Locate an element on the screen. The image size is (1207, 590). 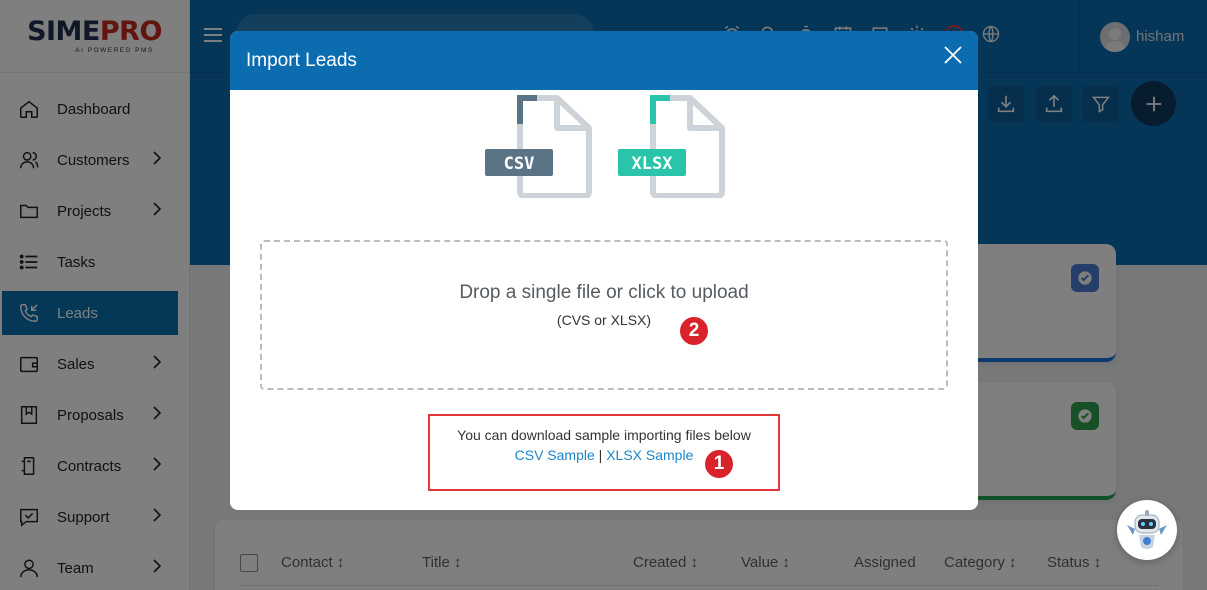
file-type-icons: CSV XLSX is located at coordinates (605, 146).